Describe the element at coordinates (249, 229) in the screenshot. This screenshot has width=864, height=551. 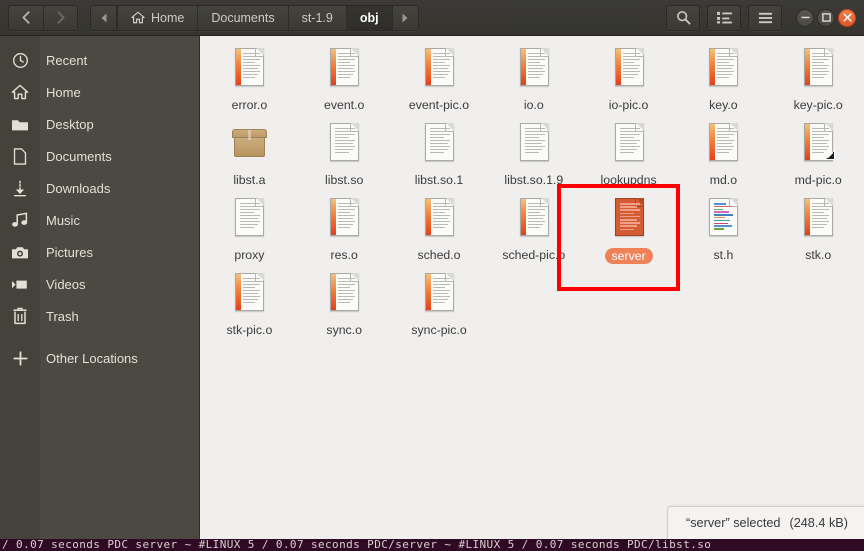
I see `file-item: proxy` at that location.